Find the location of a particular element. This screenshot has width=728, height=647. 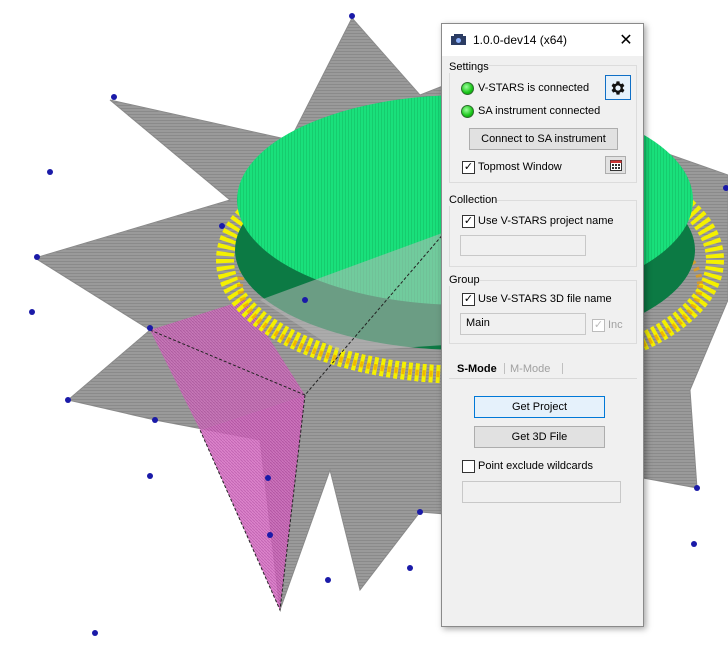

group-name-field: Main is located at coordinates (523, 324).